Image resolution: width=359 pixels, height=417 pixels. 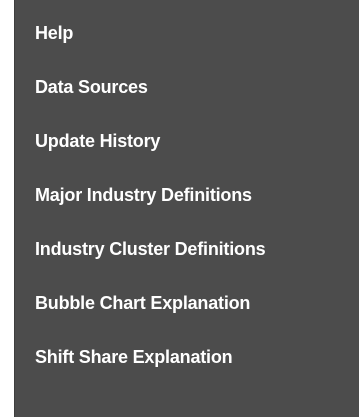 What do you see at coordinates (187, 314) in the screenshot?
I see `menu-item-bubble-chart-explanation: Bubble Chart Explanation` at bounding box center [187, 314].